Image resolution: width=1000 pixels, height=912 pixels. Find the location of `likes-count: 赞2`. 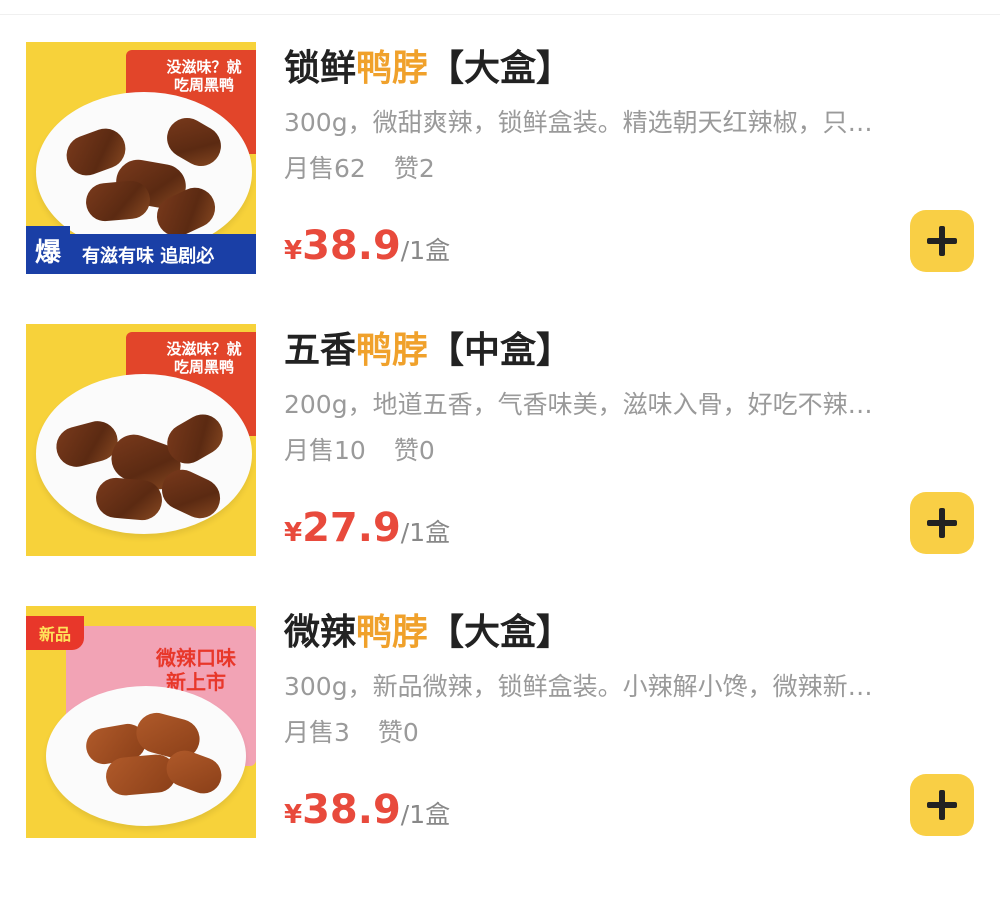

likes-count: 赞2 is located at coordinates (414, 168).